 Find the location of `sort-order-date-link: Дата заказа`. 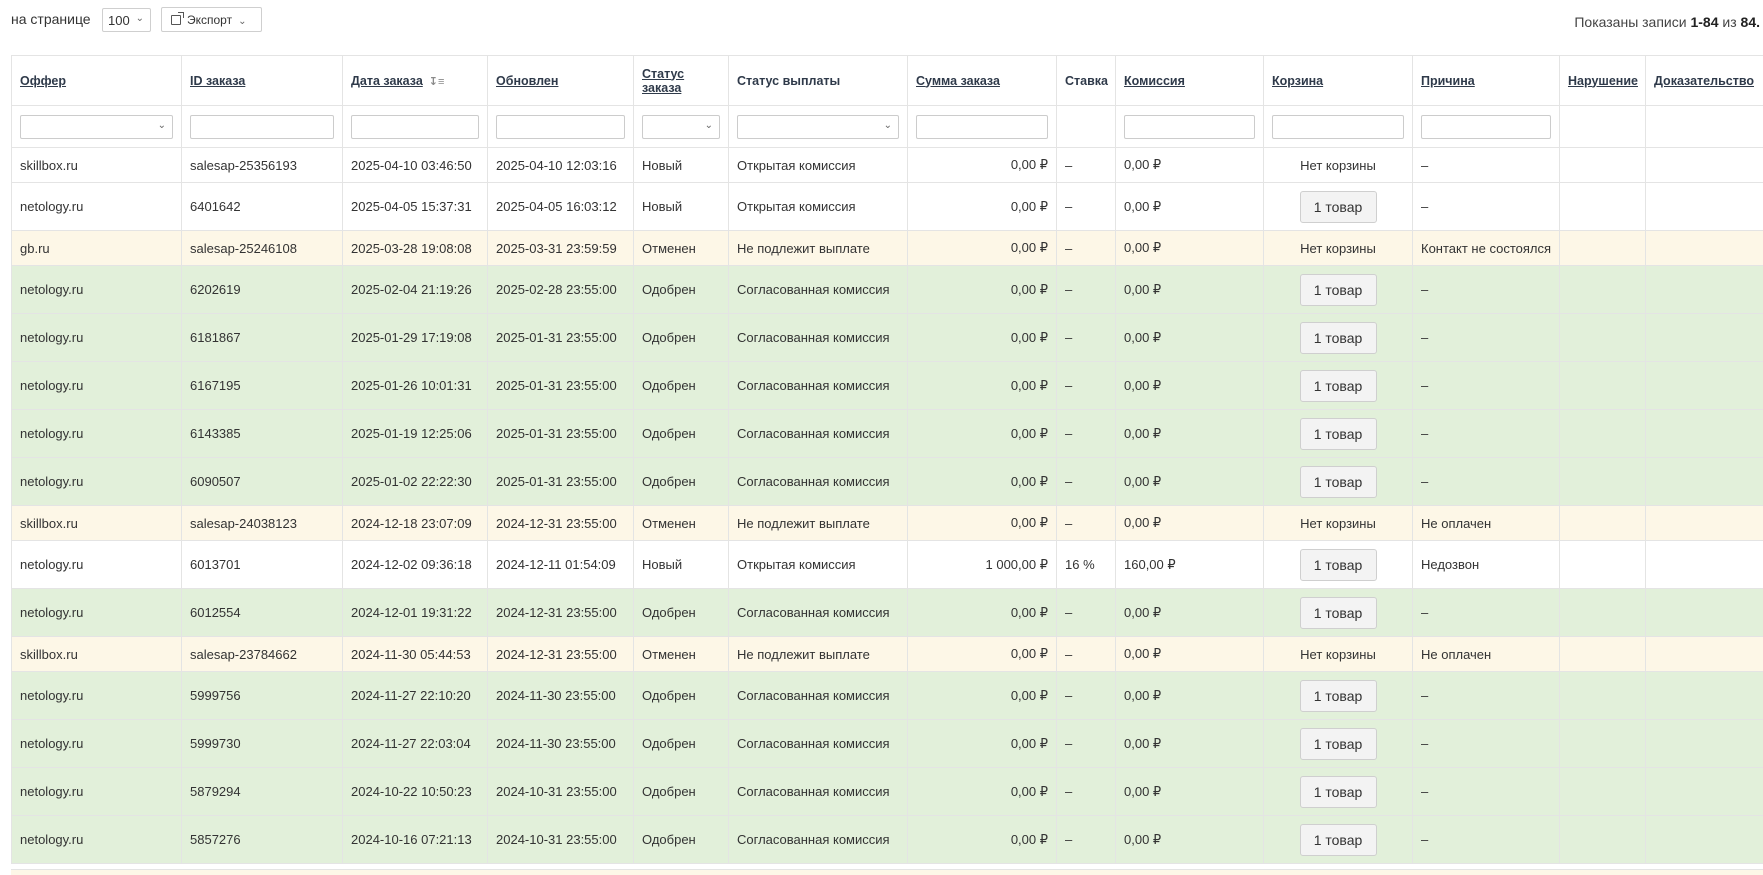

sort-order-date-link: Дата заказа is located at coordinates (387, 81).